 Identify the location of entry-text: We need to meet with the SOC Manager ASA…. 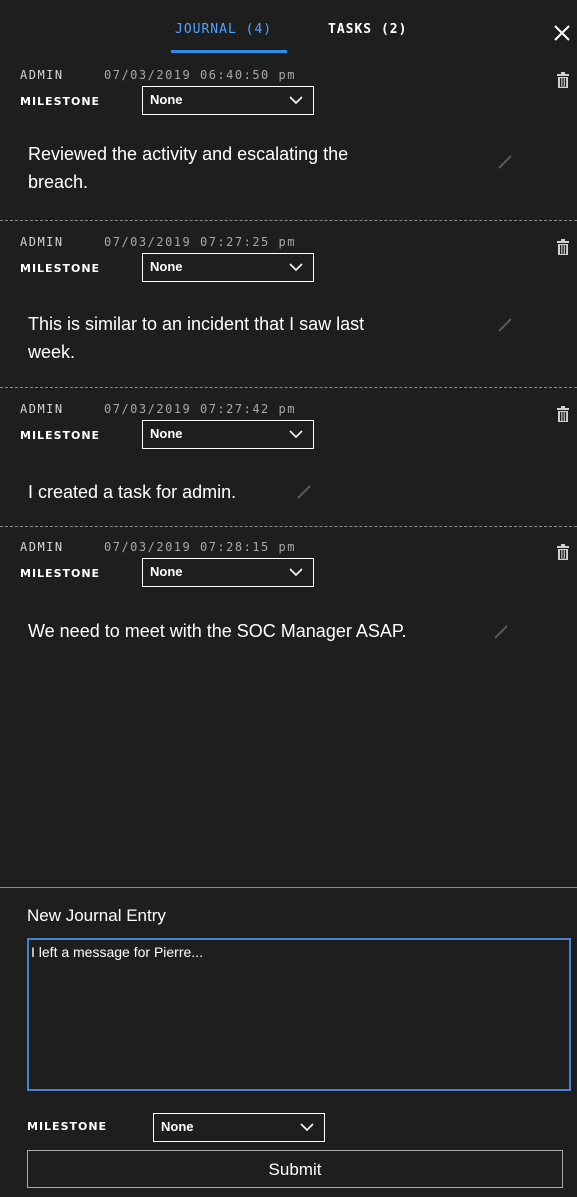
(258, 631).